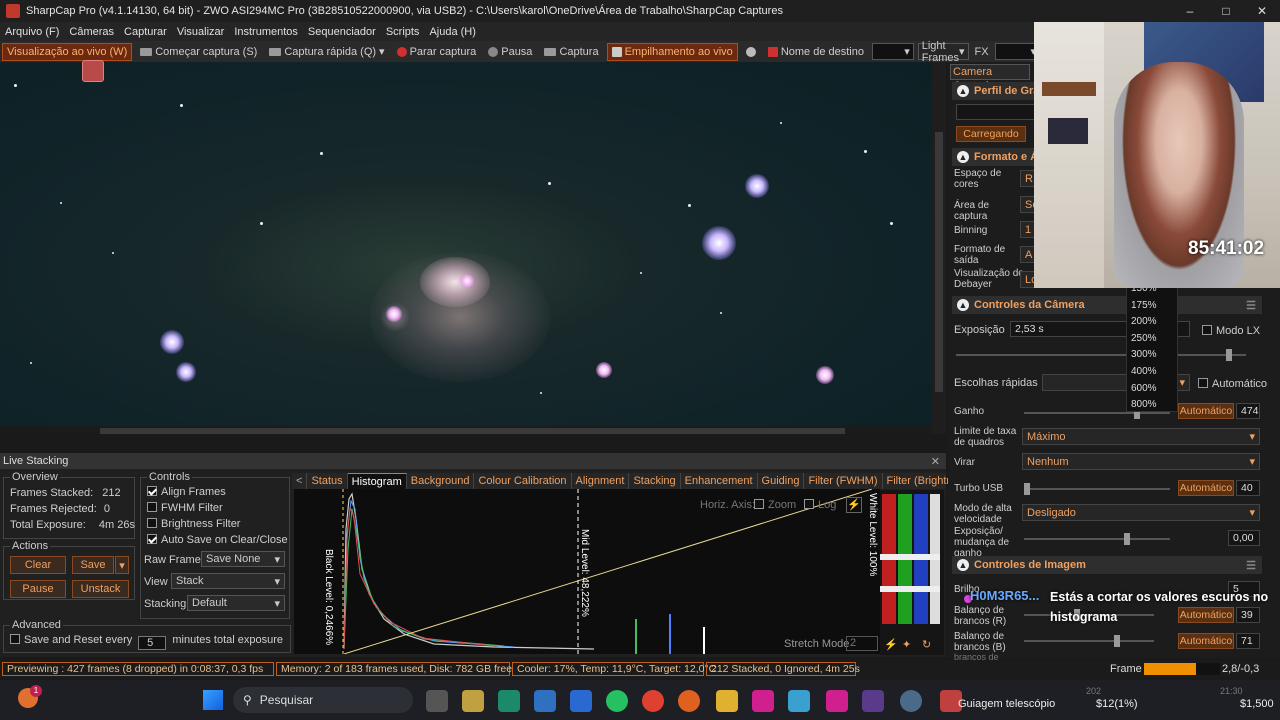  What do you see at coordinates (862, 643) in the screenshot?
I see `stretch-mode-select: 2` at bounding box center [862, 643].